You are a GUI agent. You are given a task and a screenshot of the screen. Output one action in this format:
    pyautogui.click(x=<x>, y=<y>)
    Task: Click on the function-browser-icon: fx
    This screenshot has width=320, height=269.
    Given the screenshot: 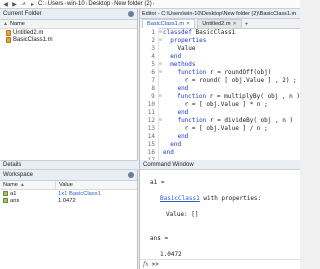 What is the action you would take?
    pyautogui.click(x=146, y=264)
    